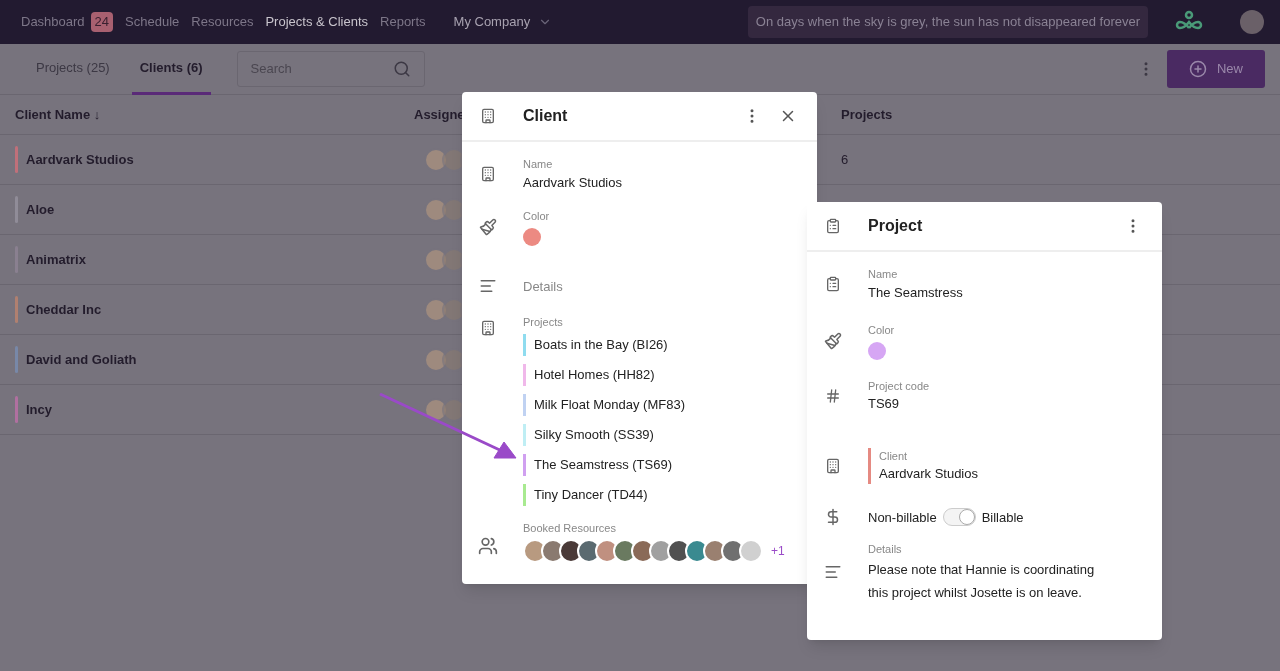  Describe the element at coordinates (1216, 69) in the screenshot. I see `new-button: New` at that location.